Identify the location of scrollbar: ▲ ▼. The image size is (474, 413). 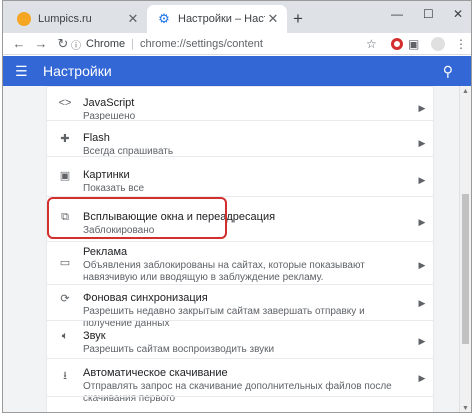
(465, 249).